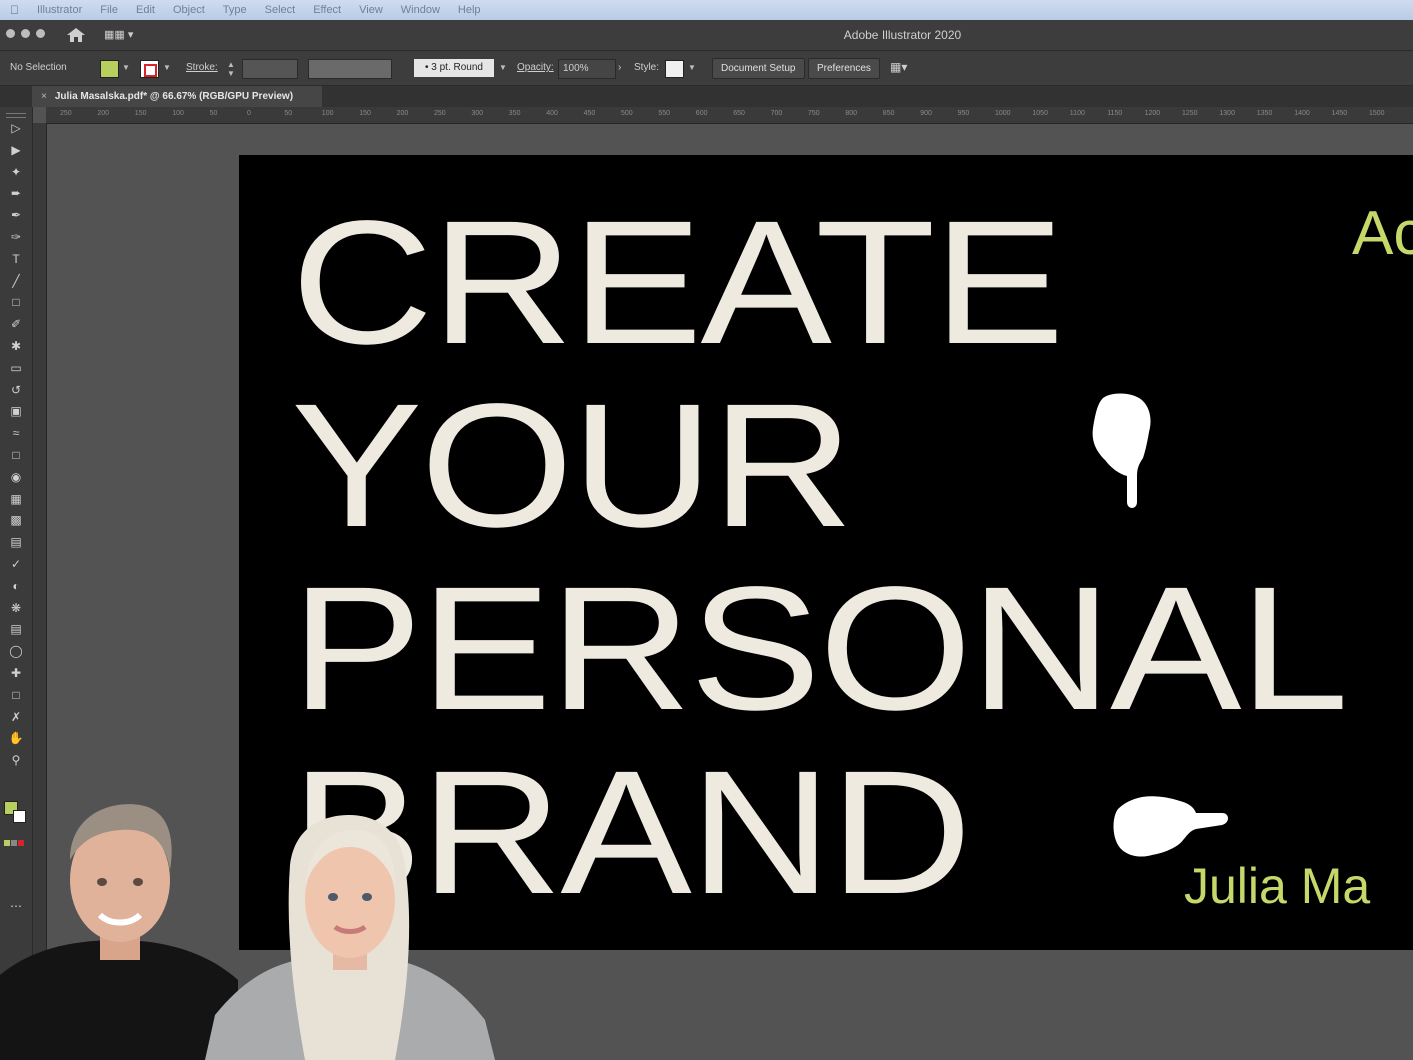 The image size is (1413, 1060). What do you see at coordinates (109, 69) in the screenshot?
I see `fill-color-swatch` at bounding box center [109, 69].